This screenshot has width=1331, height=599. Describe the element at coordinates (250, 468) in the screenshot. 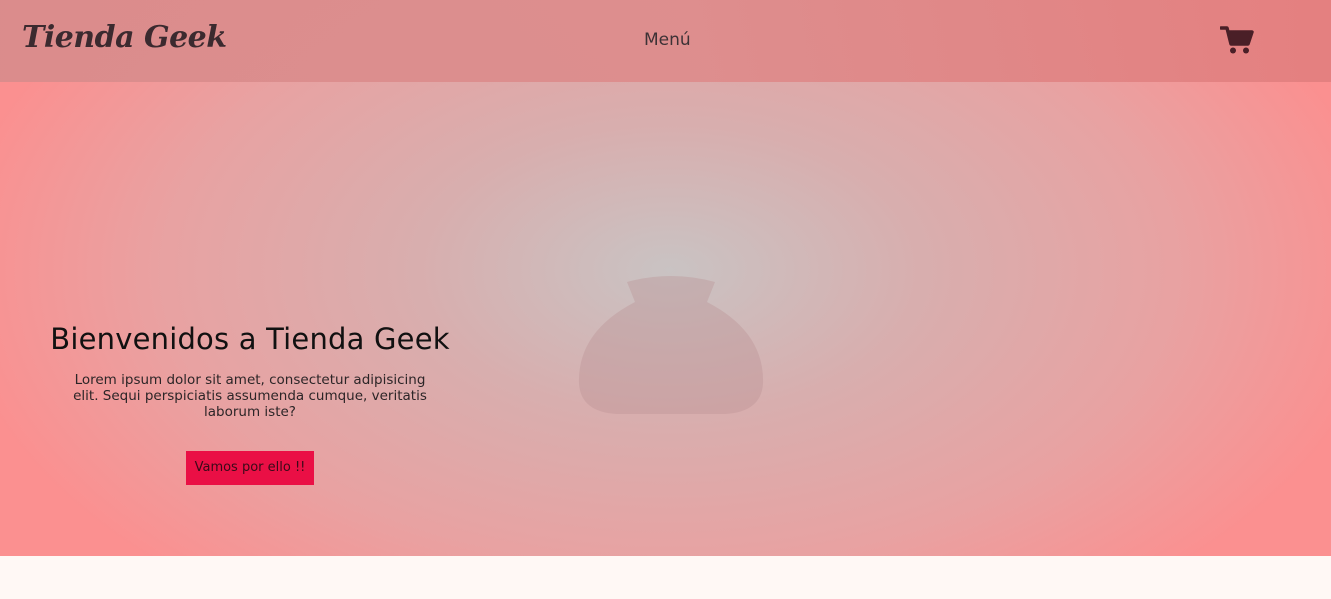

I see `cta-button: Vamos por ello !!` at that location.